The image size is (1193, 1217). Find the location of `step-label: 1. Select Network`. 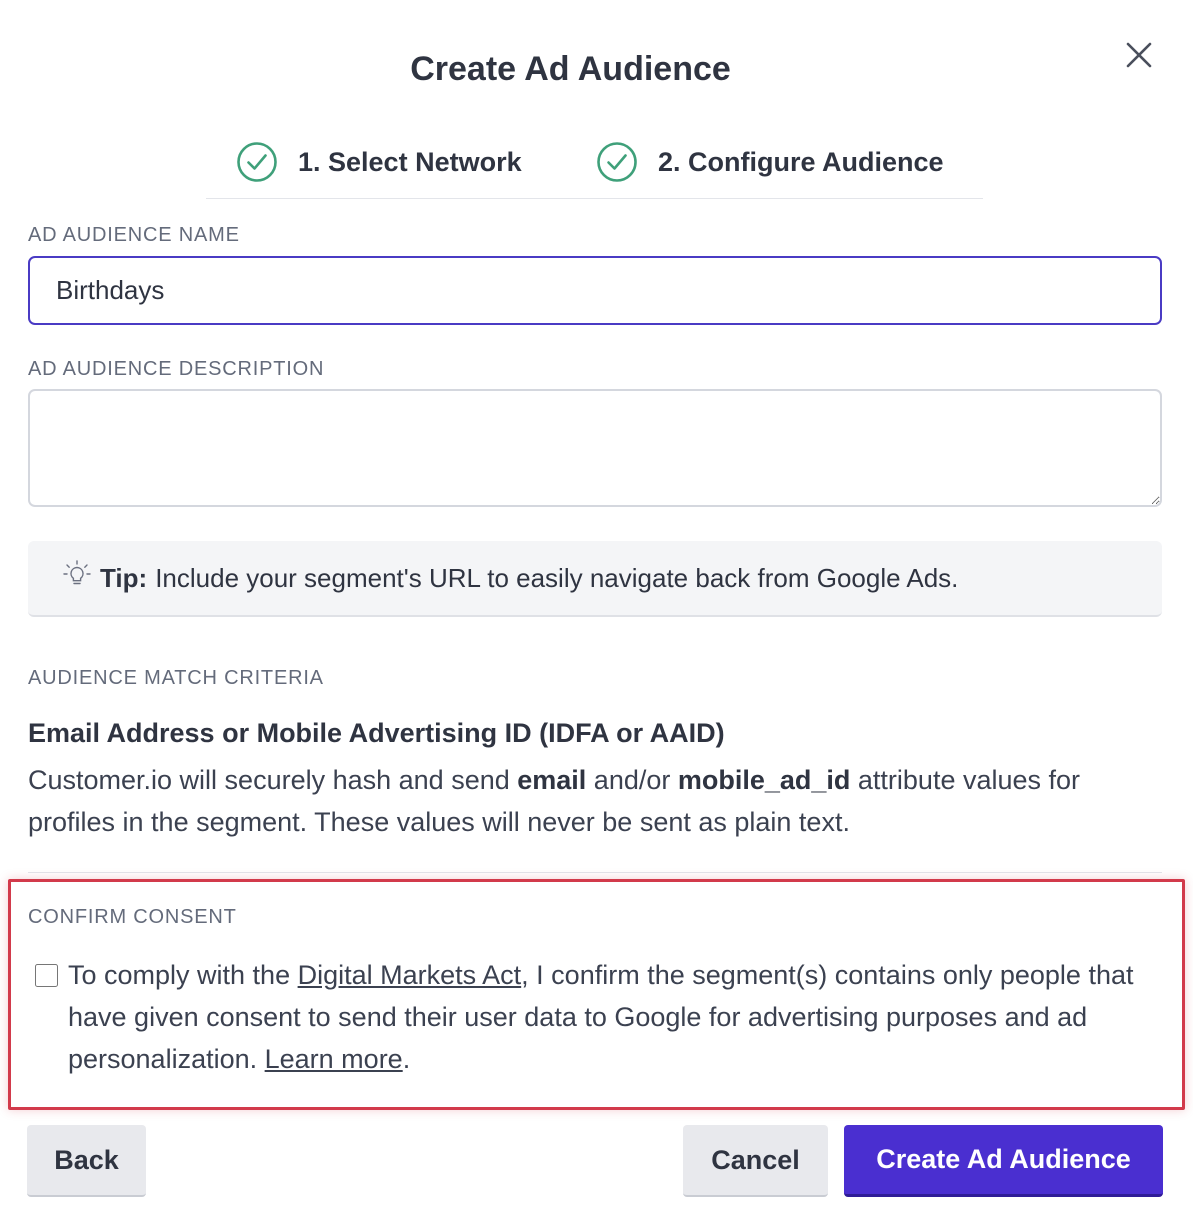

step-label: 1. Select Network is located at coordinates (410, 161).